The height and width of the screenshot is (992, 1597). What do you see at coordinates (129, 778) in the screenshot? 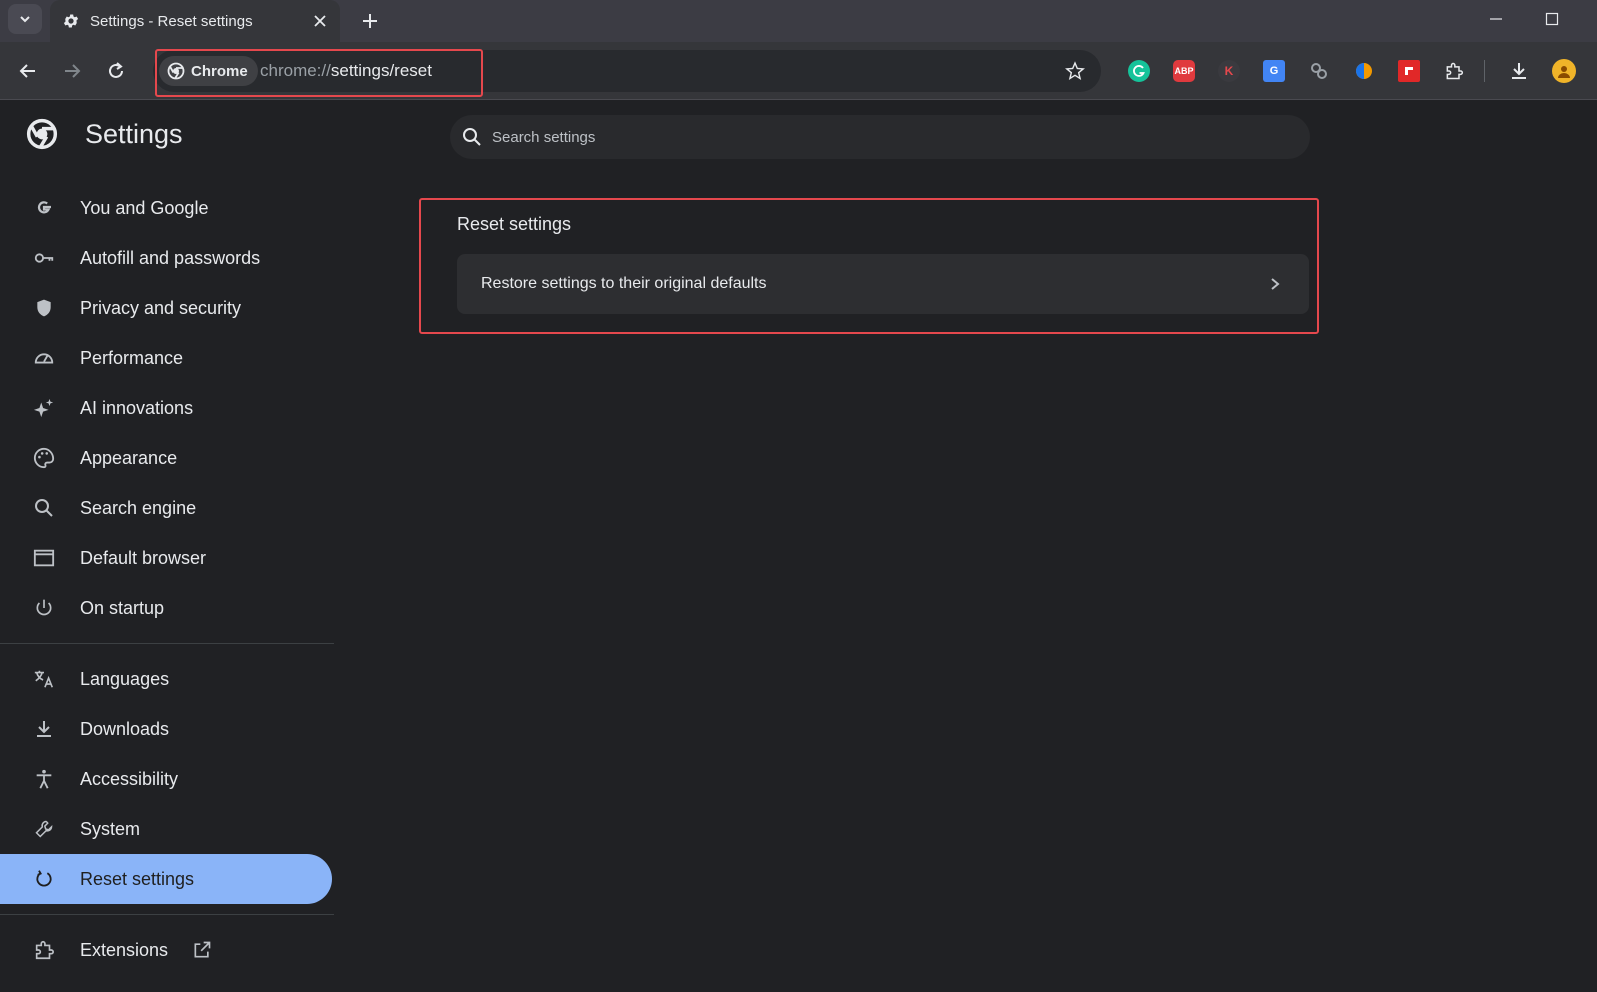
I see `sidebar-item-label: Accessibility` at bounding box center [129, 778].